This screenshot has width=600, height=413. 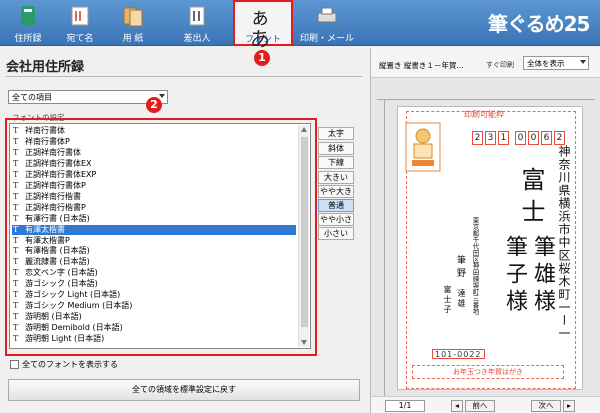 I want to click on scroll-down-icon, so click(x=304, y=342).